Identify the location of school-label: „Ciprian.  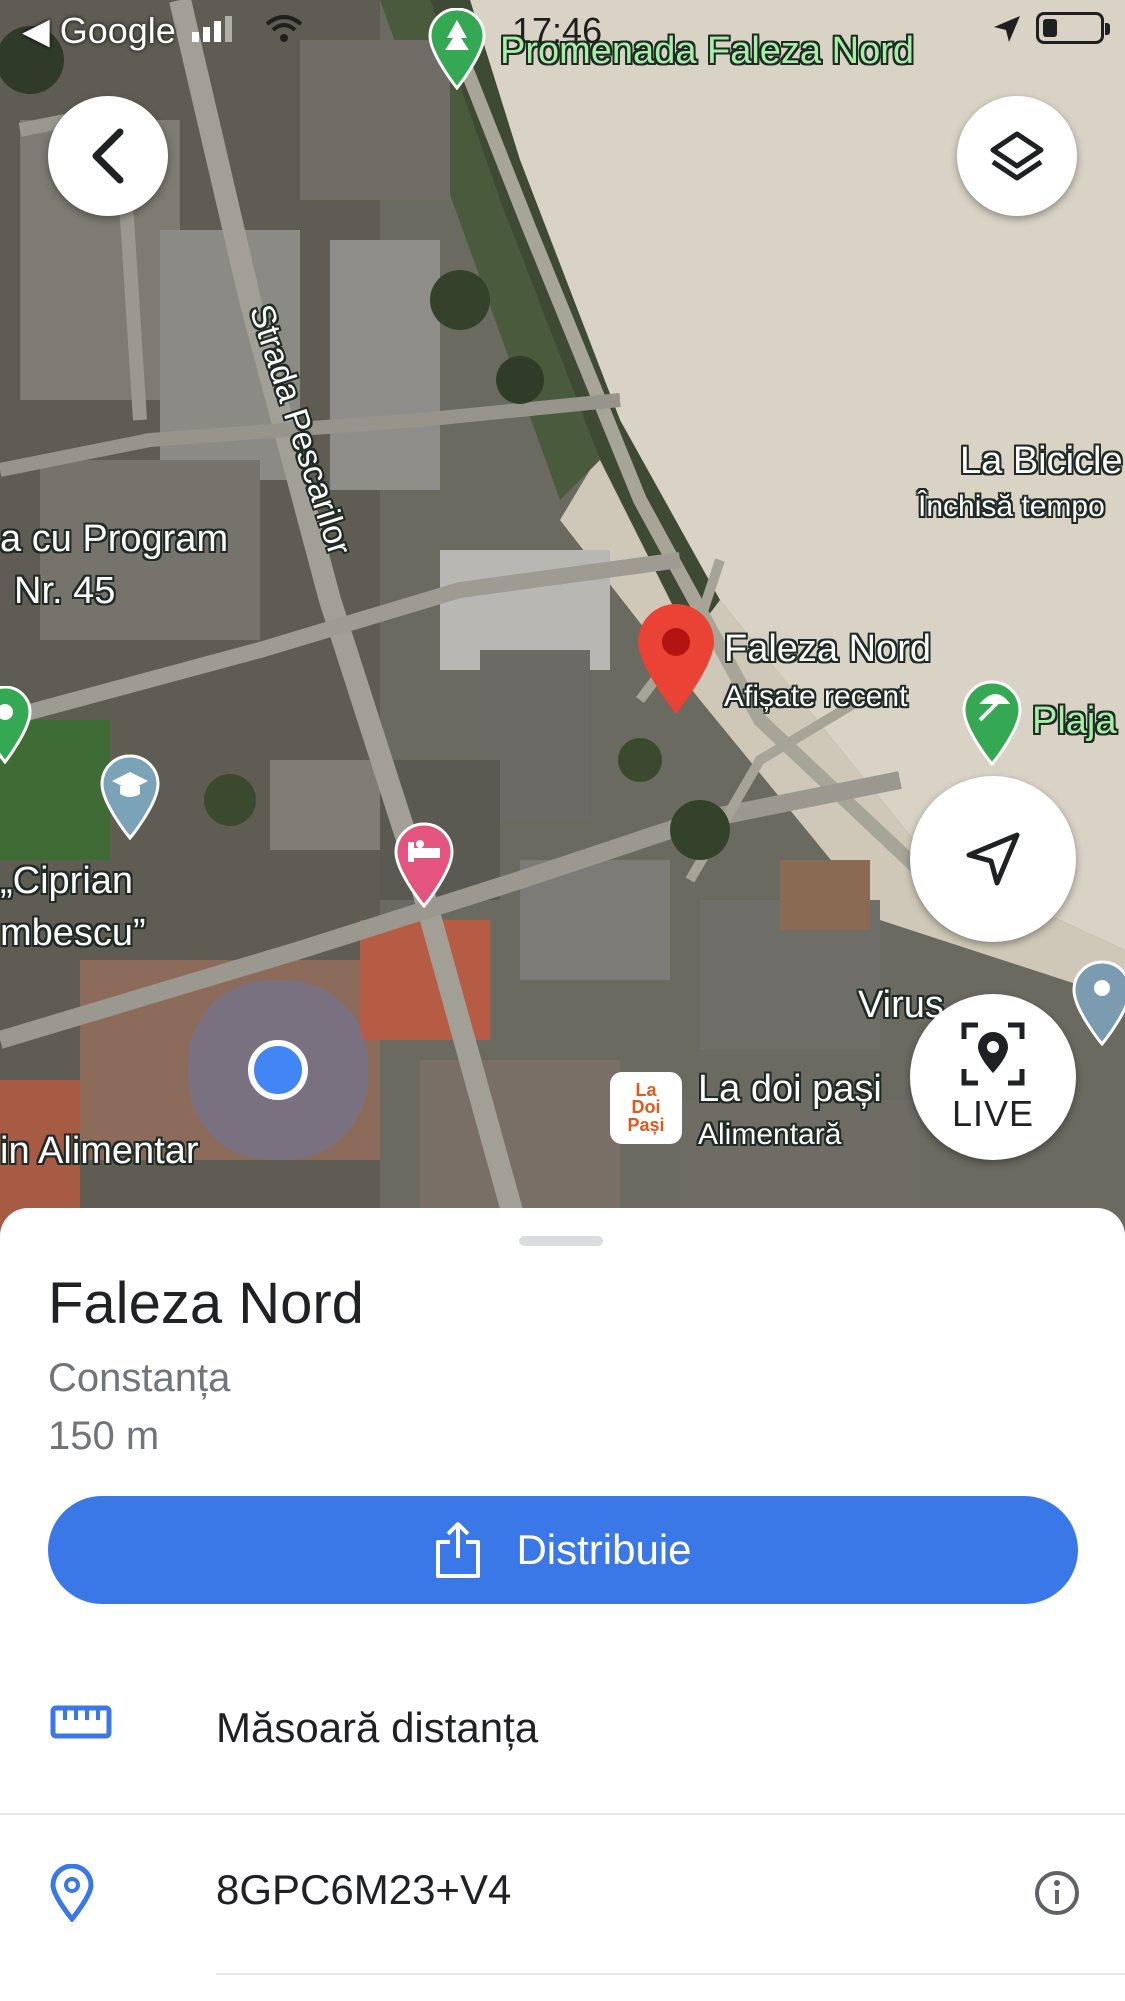
(66, 882).